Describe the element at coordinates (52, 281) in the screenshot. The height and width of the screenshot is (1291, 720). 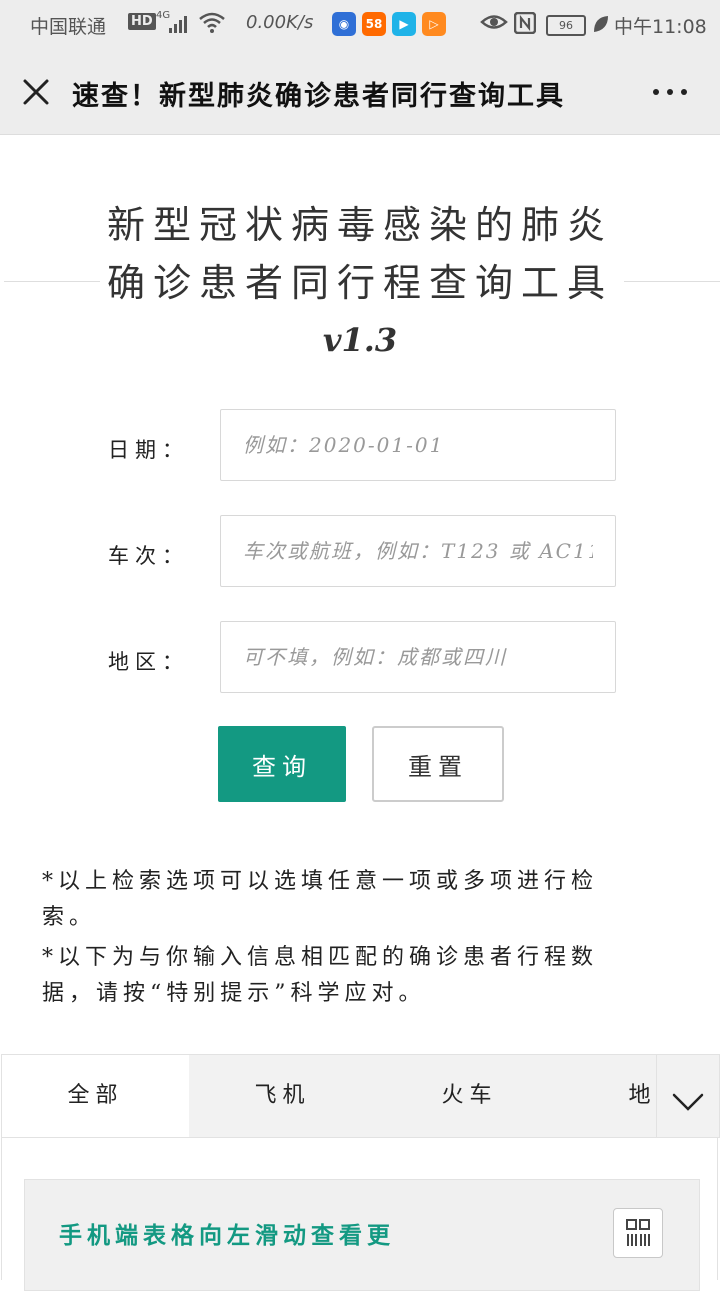
I see `heading-divider-left` at that location.